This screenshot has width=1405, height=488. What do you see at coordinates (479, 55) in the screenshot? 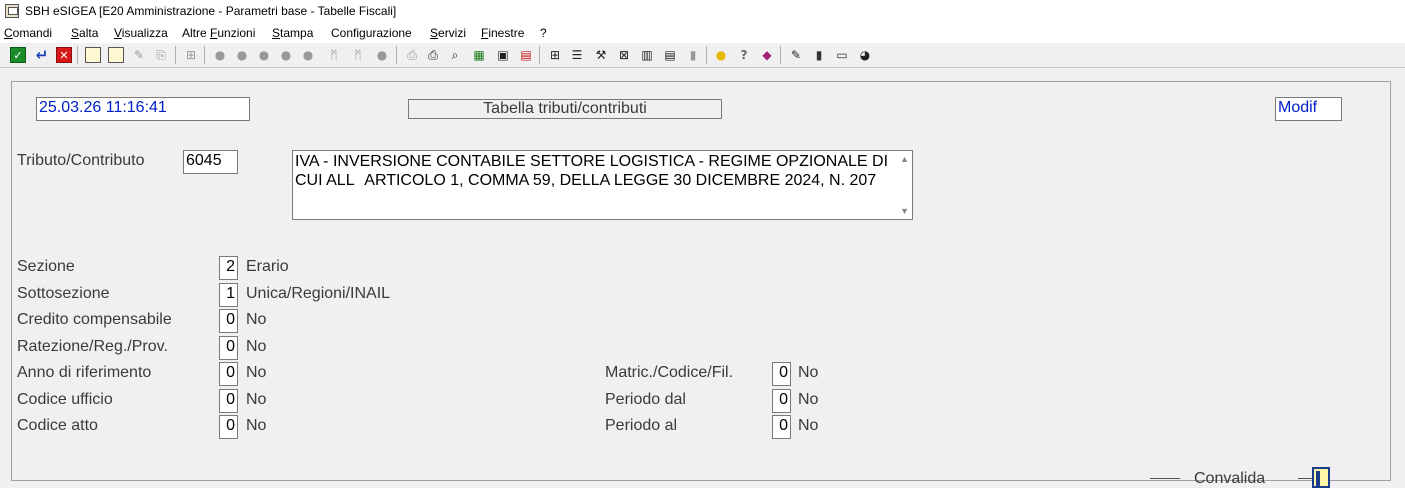
I see `excel-icon: ▦` at bounding box center [479, 55].